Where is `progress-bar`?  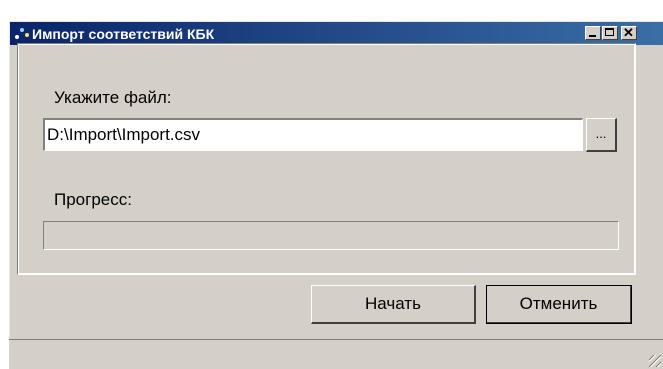 progress-bar is located at coordinates (331, 235).